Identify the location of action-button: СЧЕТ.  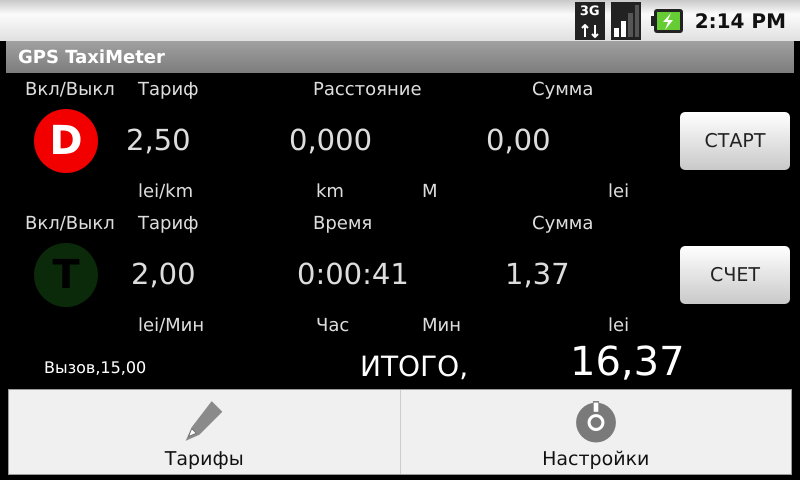
(735, 275).